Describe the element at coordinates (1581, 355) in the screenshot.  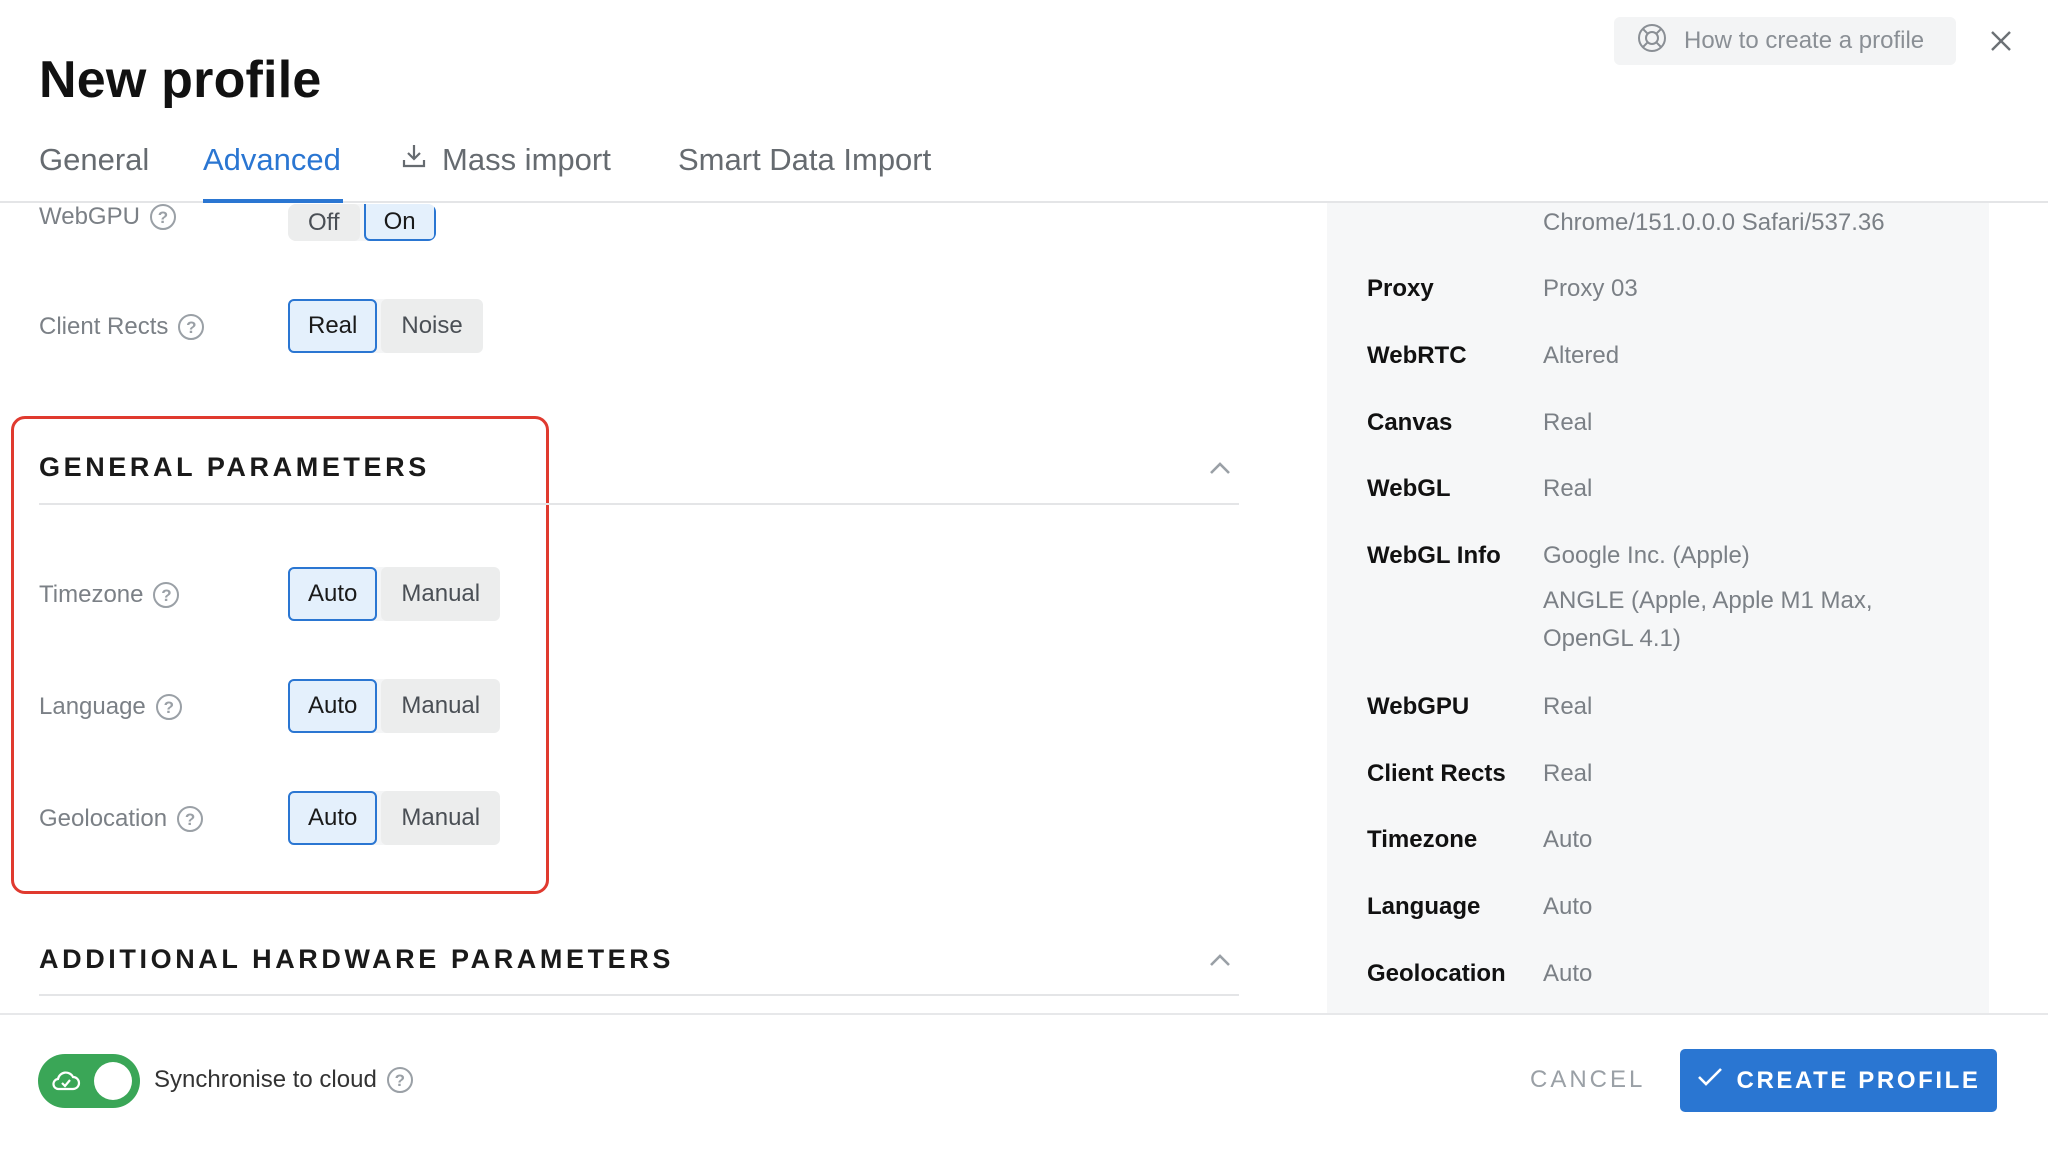
I see `summary-value: Altered` at that location.